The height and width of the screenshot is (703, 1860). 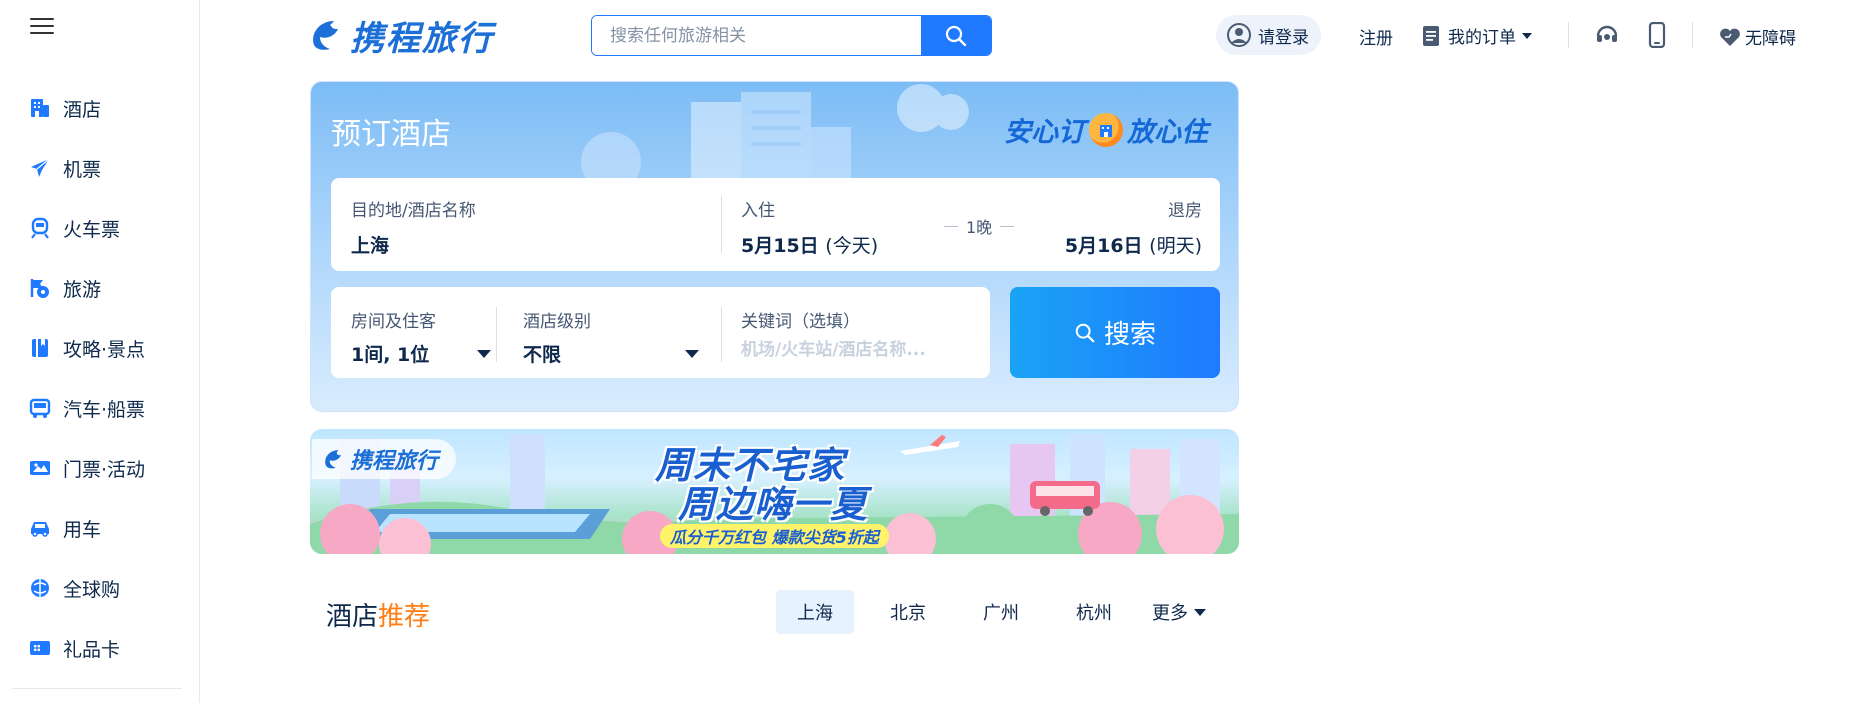 I want to click on keyword-input, so click(x=851, y=350).